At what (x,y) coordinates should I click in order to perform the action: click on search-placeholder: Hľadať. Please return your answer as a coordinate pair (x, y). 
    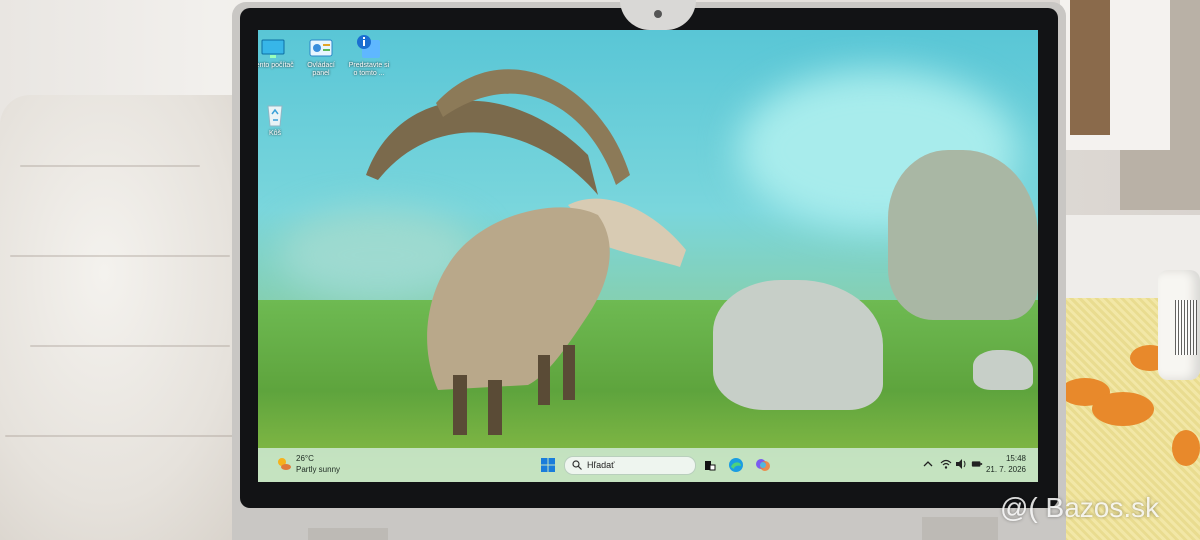
    Looking at the image, I should click on (601, 465).